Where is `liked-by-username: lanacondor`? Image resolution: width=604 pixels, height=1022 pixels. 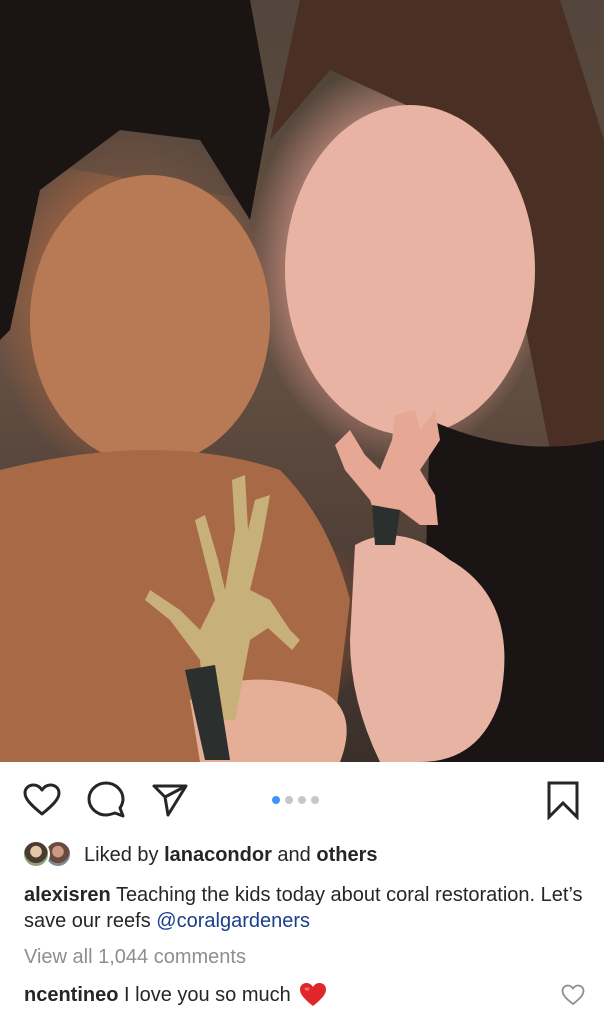 liked-by-username: lanacondor is located at coordinates (218, 855).